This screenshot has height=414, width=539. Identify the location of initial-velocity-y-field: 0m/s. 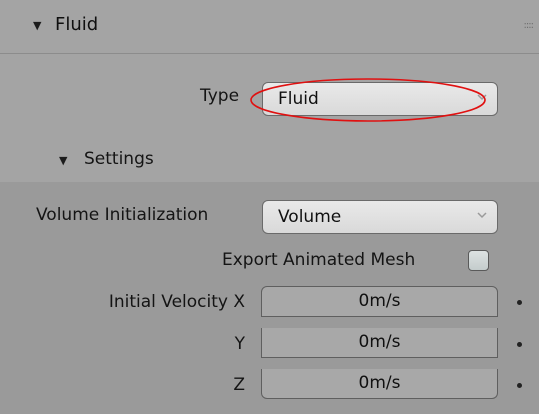
(379, 343).